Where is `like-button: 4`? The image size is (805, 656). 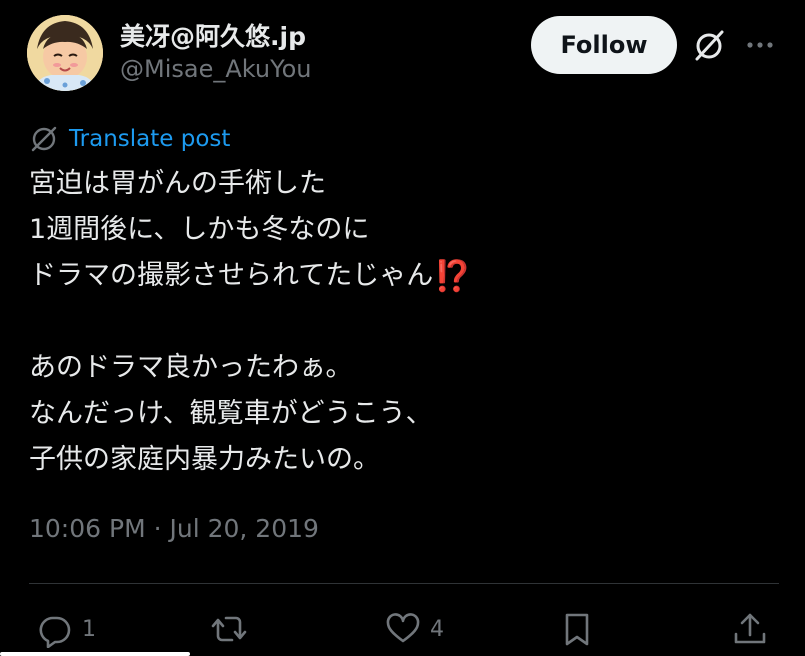
like-button: 4 is located at coordinates (414, 629).